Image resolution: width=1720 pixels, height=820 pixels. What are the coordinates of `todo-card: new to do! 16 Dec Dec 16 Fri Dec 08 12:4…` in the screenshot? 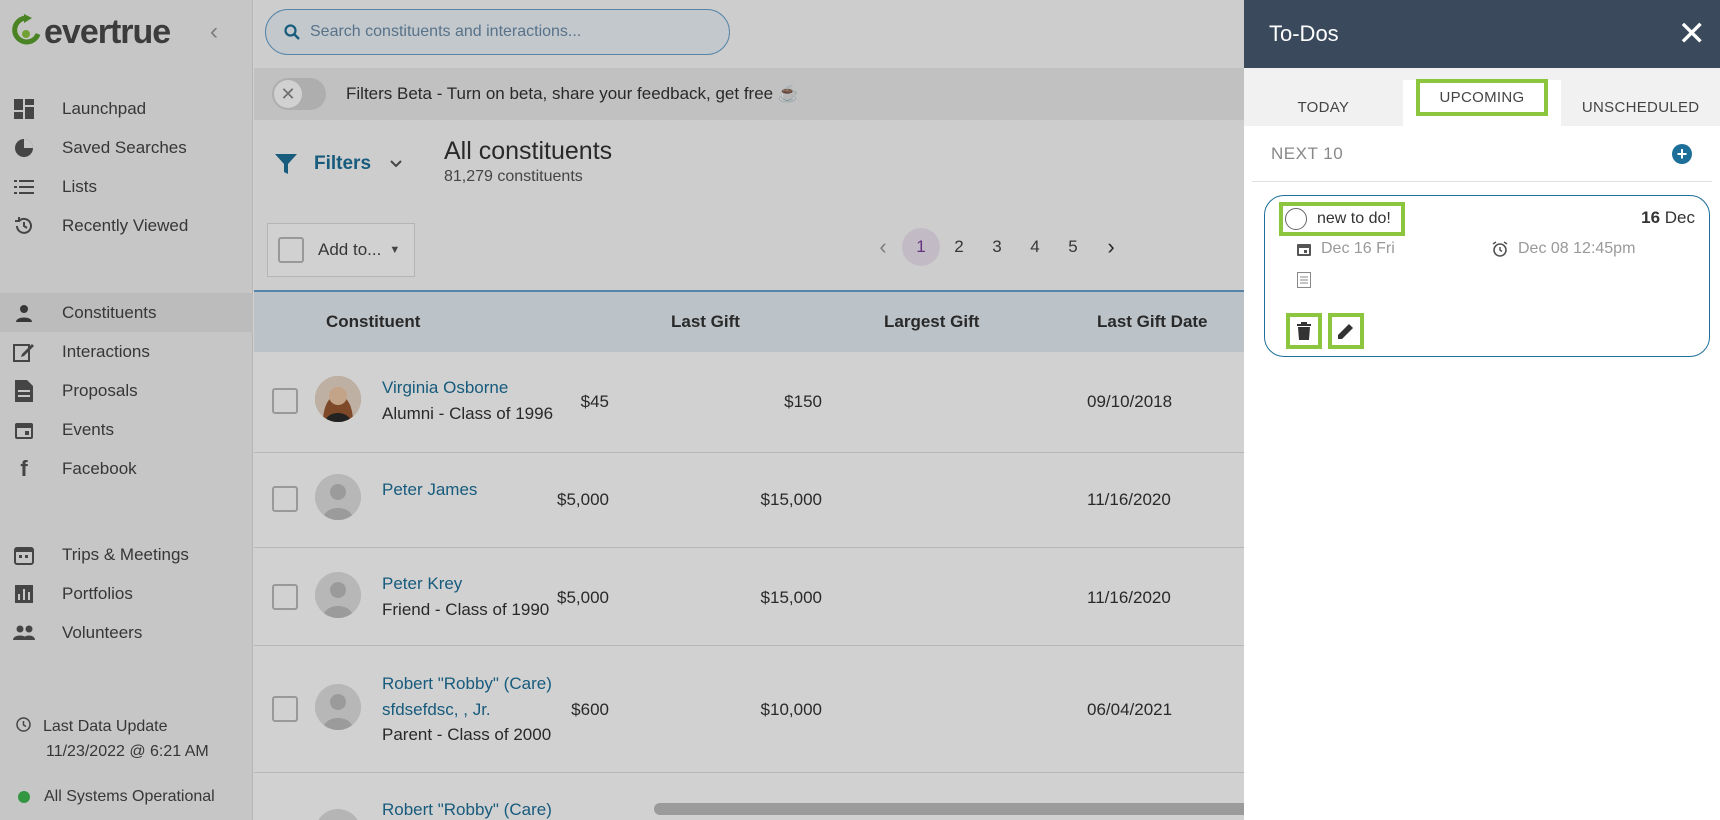 It's located at (1487, 276).